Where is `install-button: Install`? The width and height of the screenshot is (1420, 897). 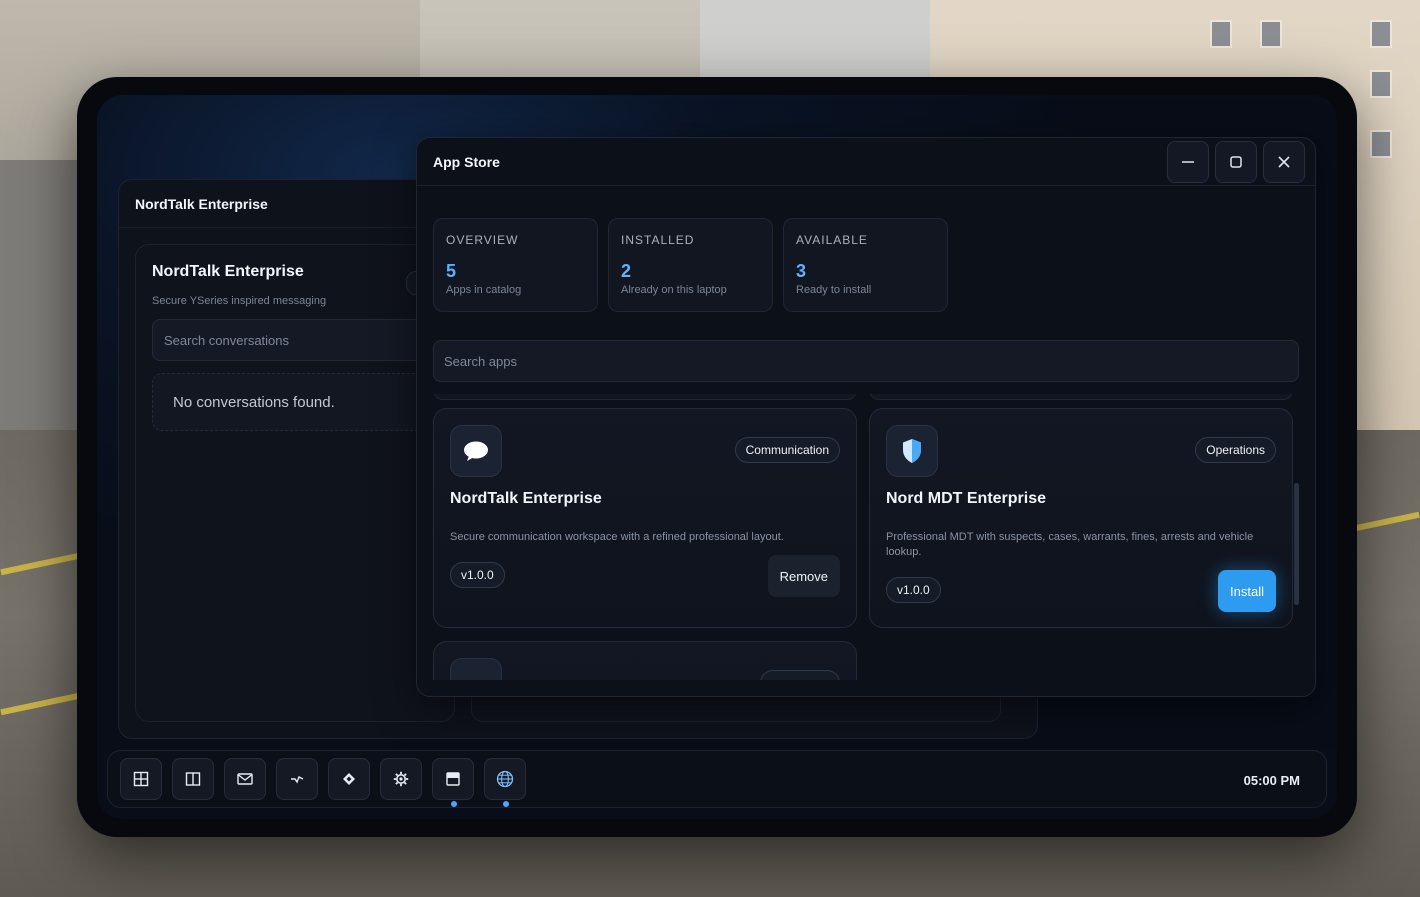 install-button: Install is located at coordinates (1247, 591).